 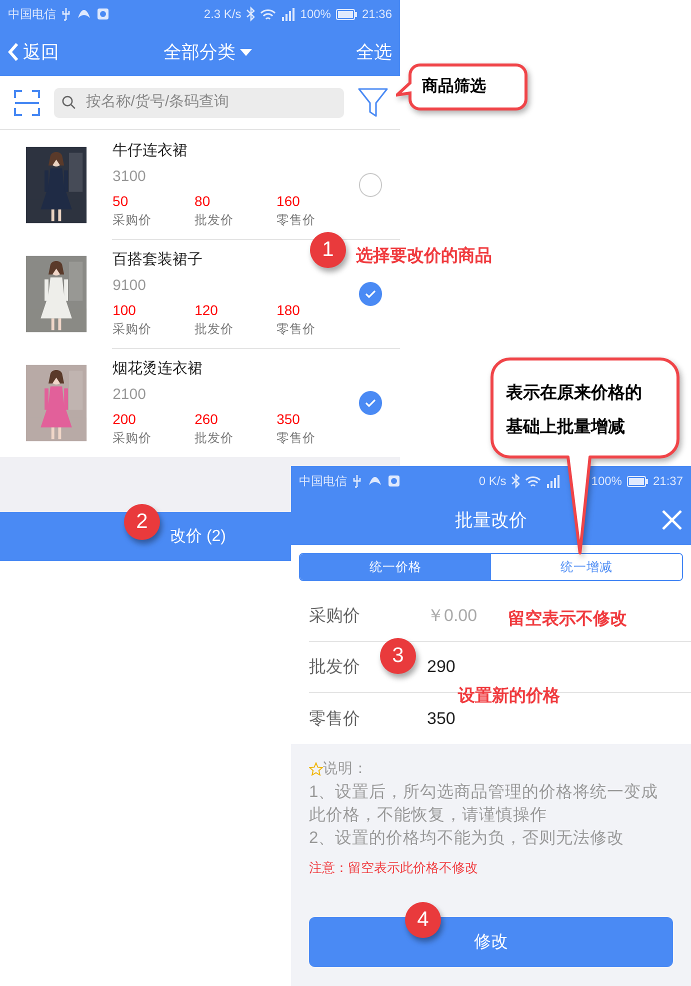 What do you see at coordinates (288, 201) in the screenshot?
I see `price-value: 160` at bounding box center [288, 201].